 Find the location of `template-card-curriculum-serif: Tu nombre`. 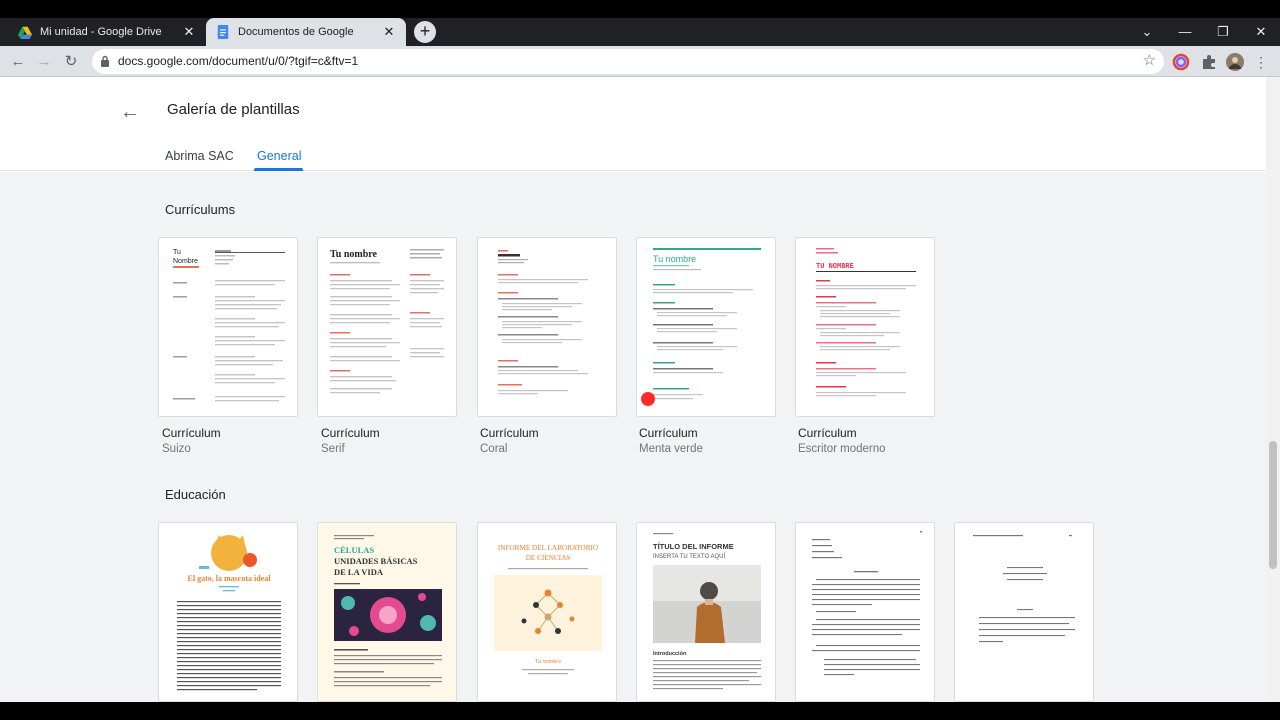

template-card-curriculum-serif: Tu nombre is located at coordinates (387, 327).